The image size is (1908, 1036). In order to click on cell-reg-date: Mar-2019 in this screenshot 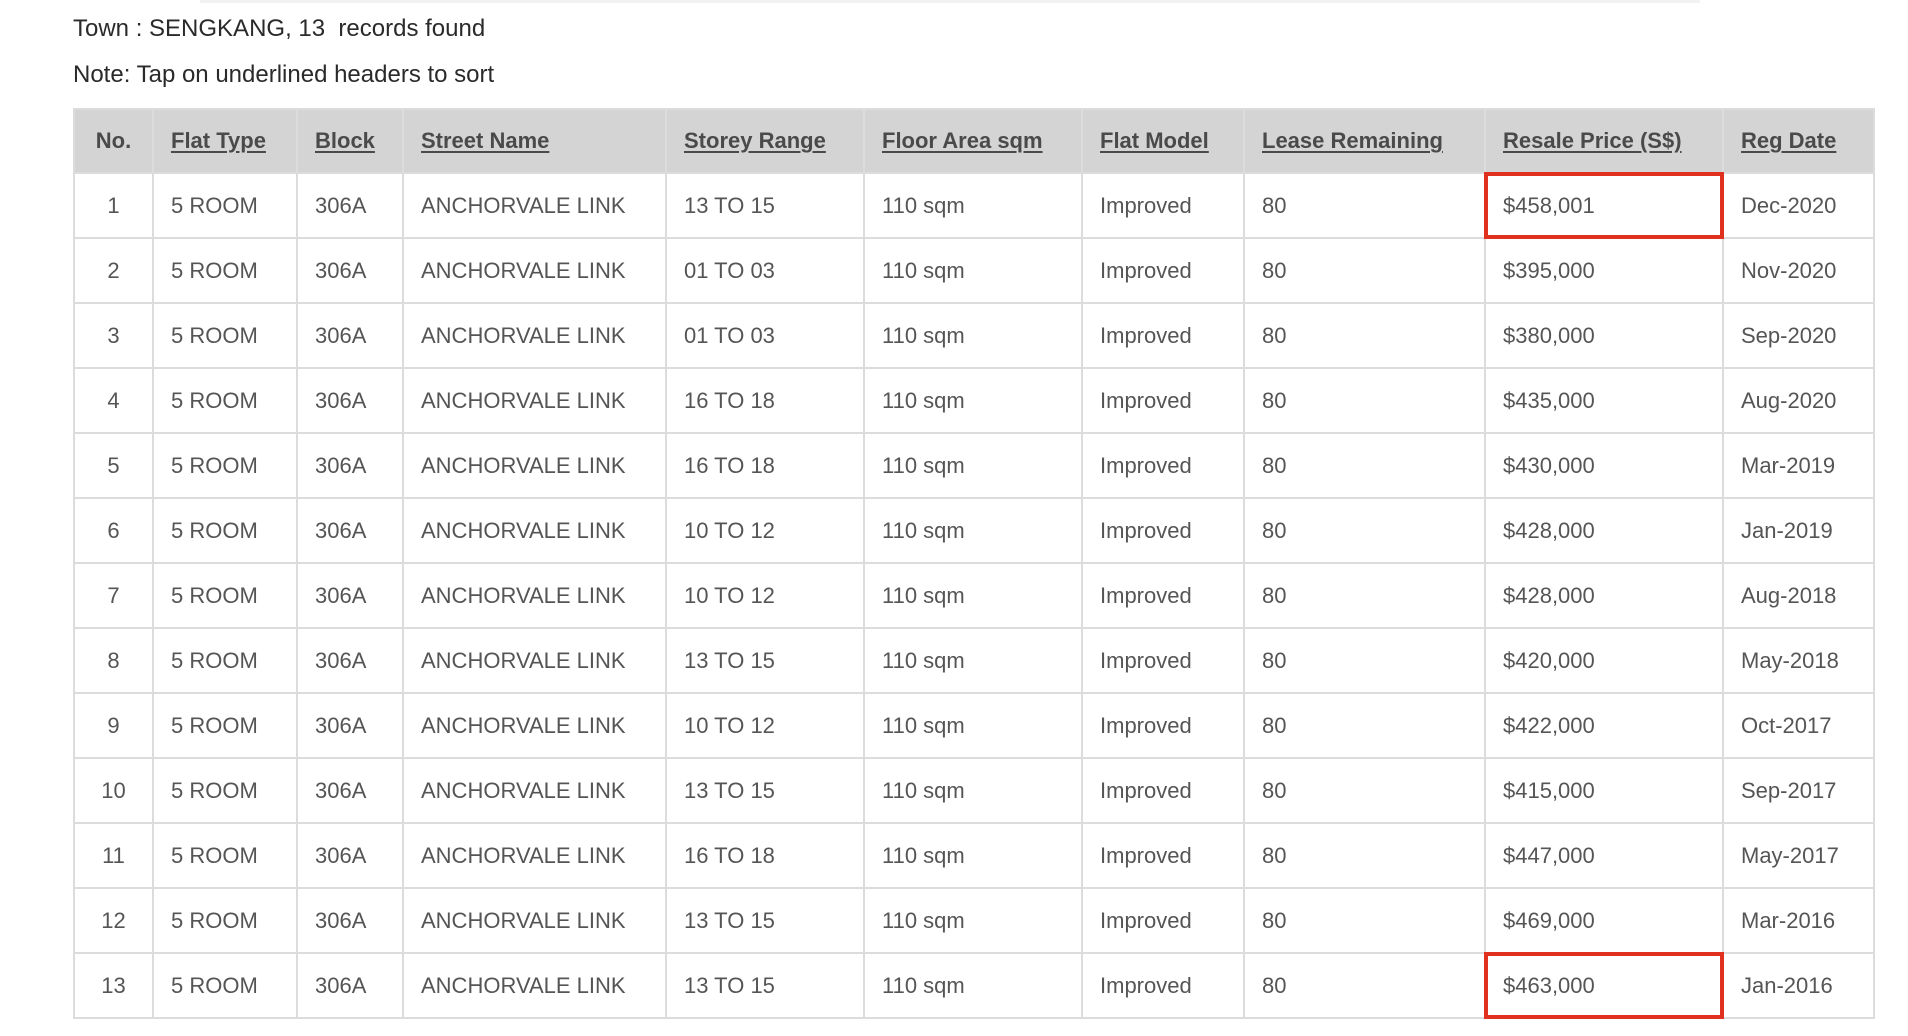, I will do `click(1798, 465)`.